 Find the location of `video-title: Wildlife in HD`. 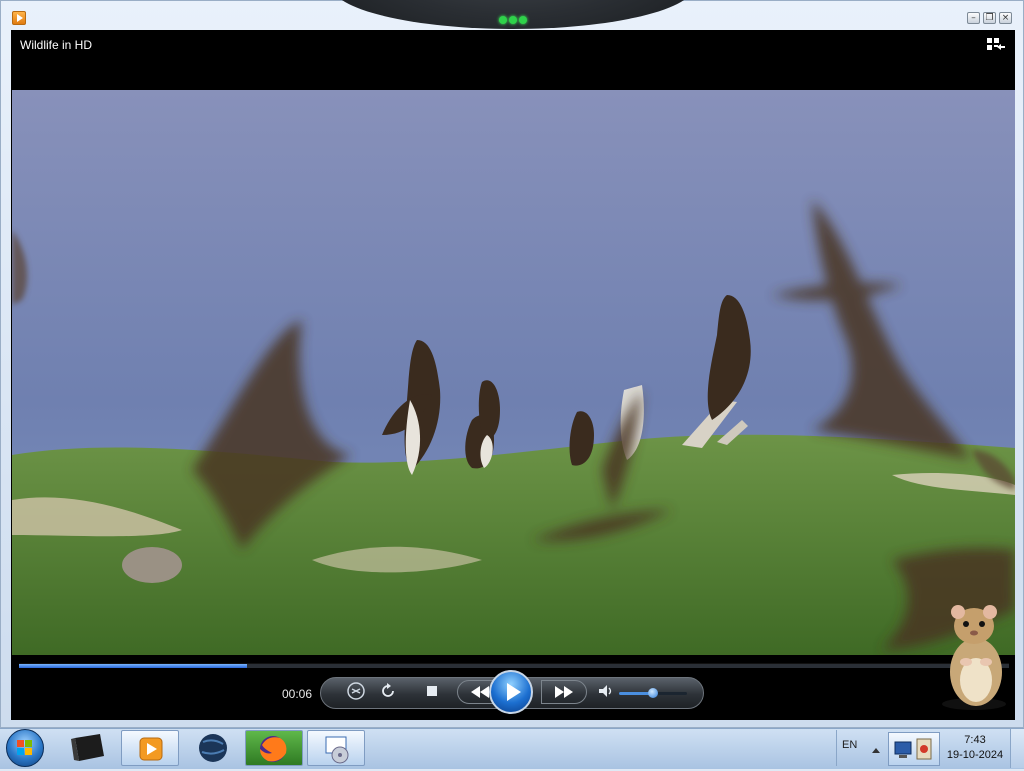

video-title: Wildlife in HD is located at coordinates (56, 45).